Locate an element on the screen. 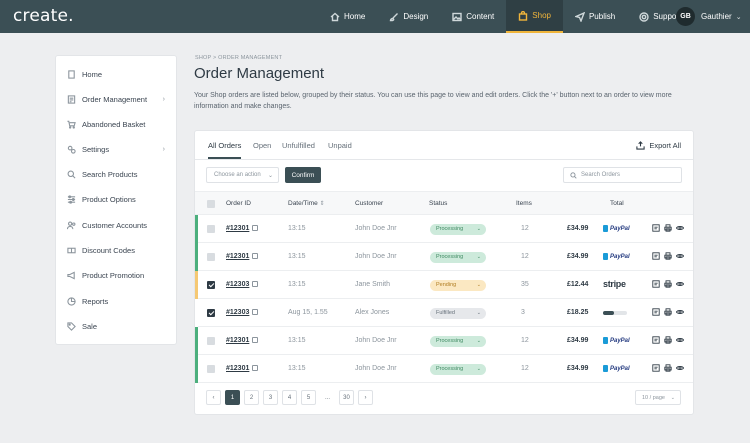 The image size is (750, 443). column-order-id: Order ID is located at coordinates (238, 203).